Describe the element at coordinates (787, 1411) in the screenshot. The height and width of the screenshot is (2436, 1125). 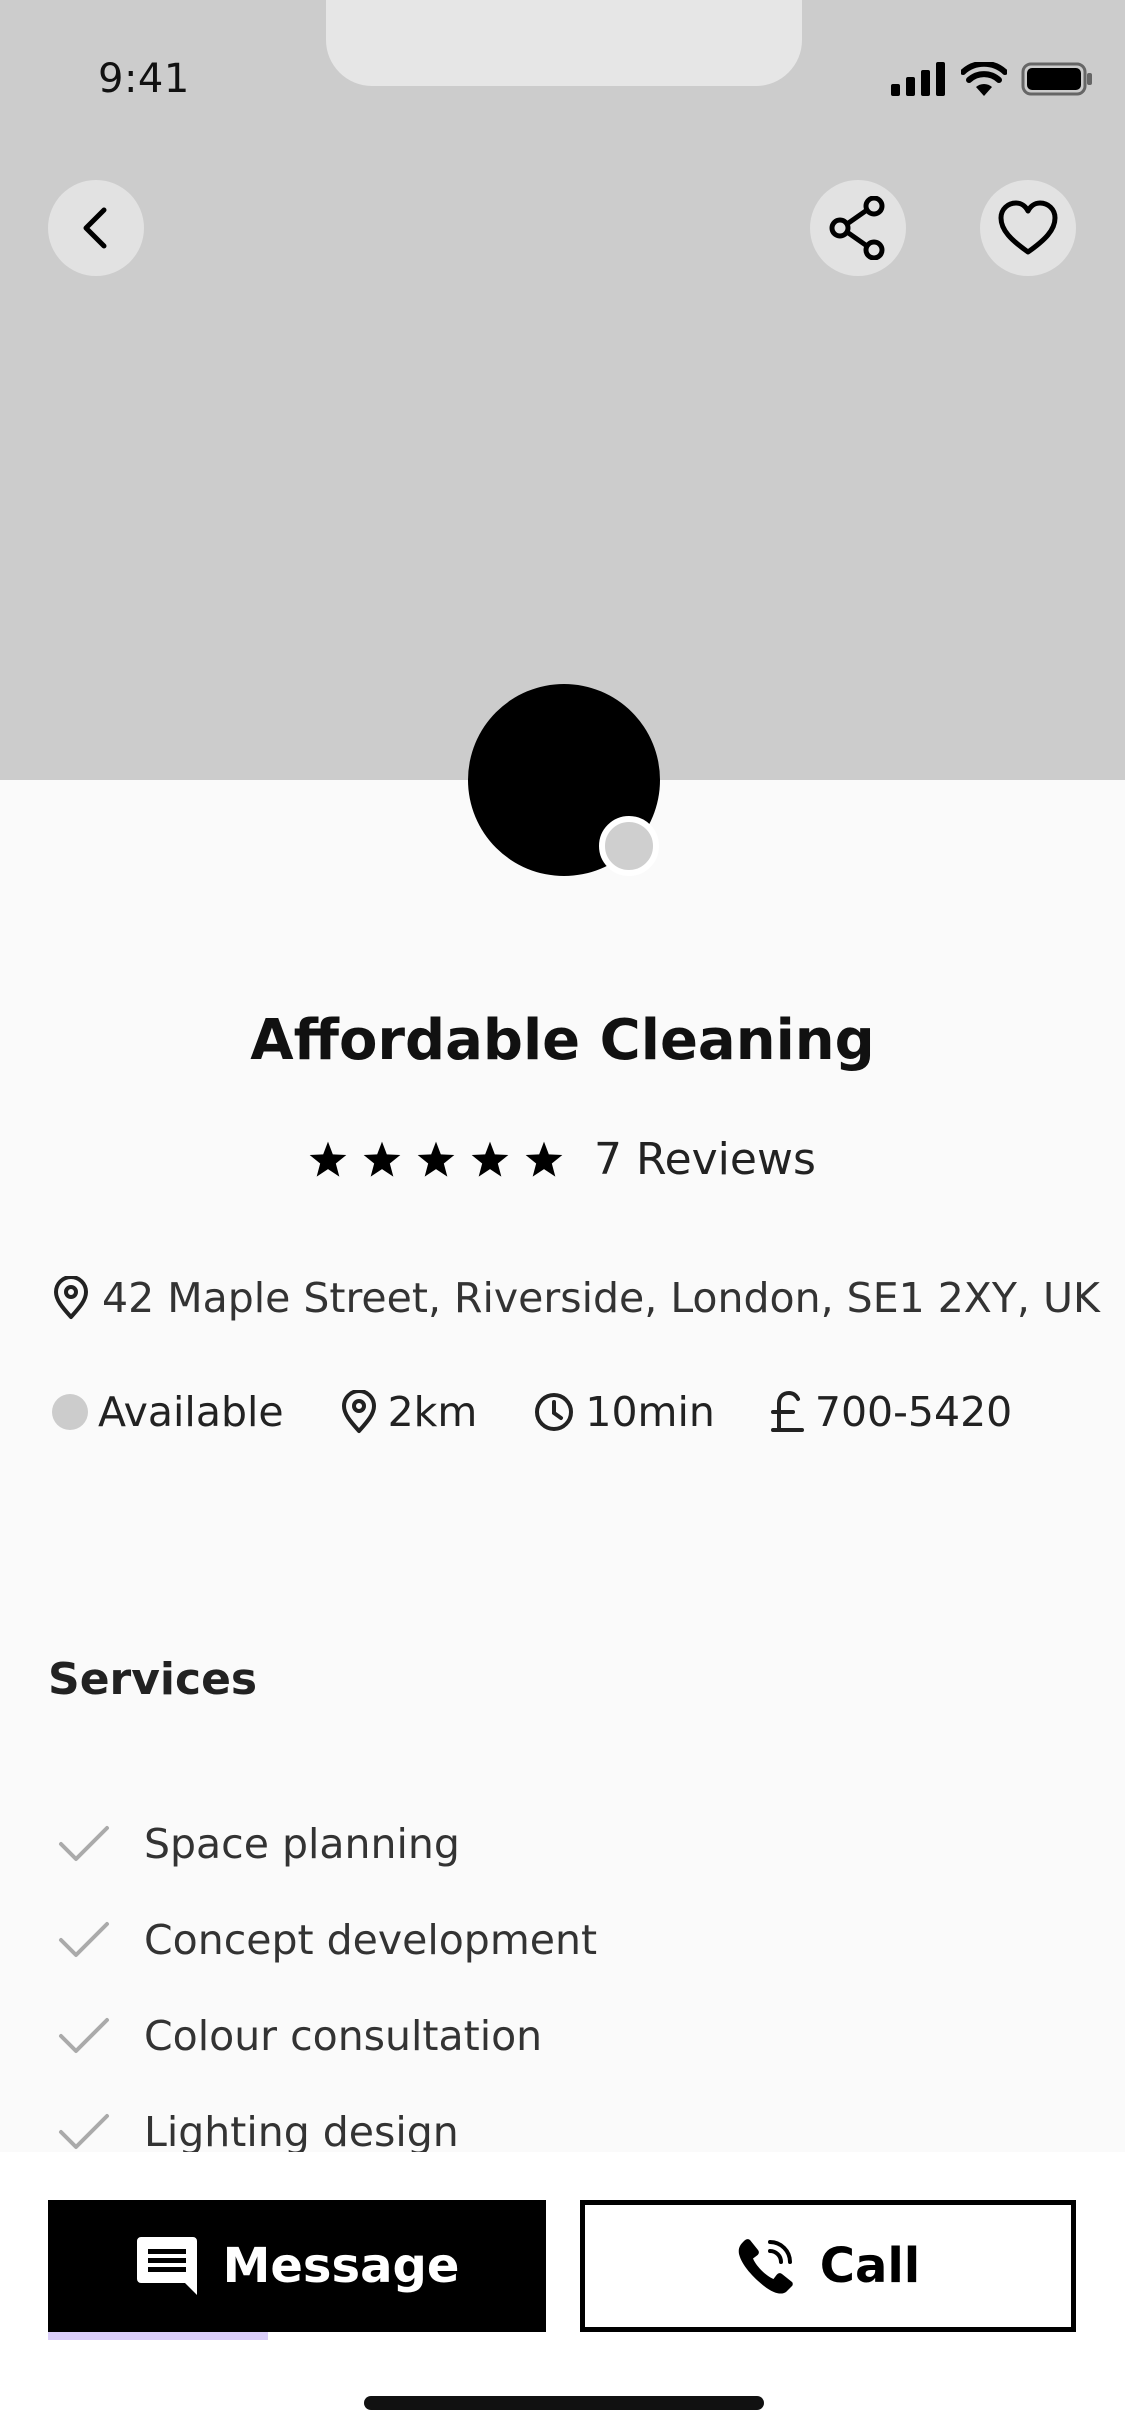
I see `pound-icon` at that location.